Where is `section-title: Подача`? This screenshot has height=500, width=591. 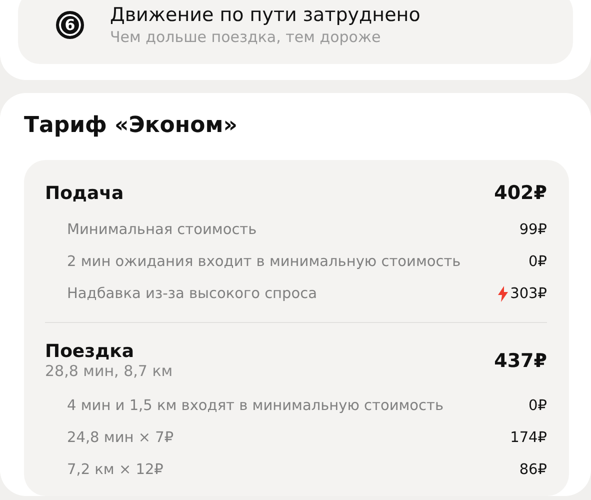 section-title: Подача is located at coordinates (84, 193).